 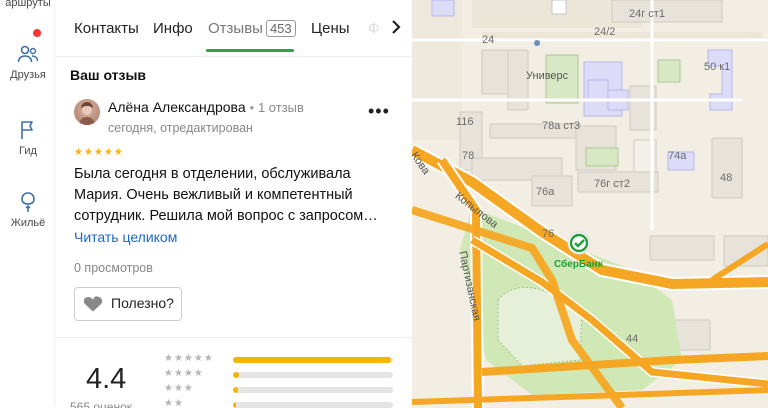 I want to click on rating-value: 4.4, so click(x=106, y=379).